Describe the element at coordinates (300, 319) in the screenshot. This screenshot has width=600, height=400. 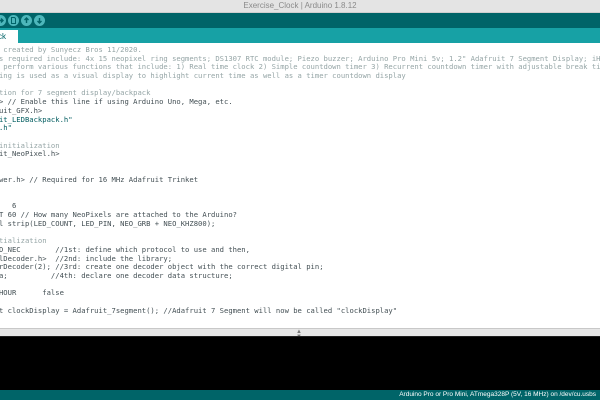
I see `code-line: ;` at that location.